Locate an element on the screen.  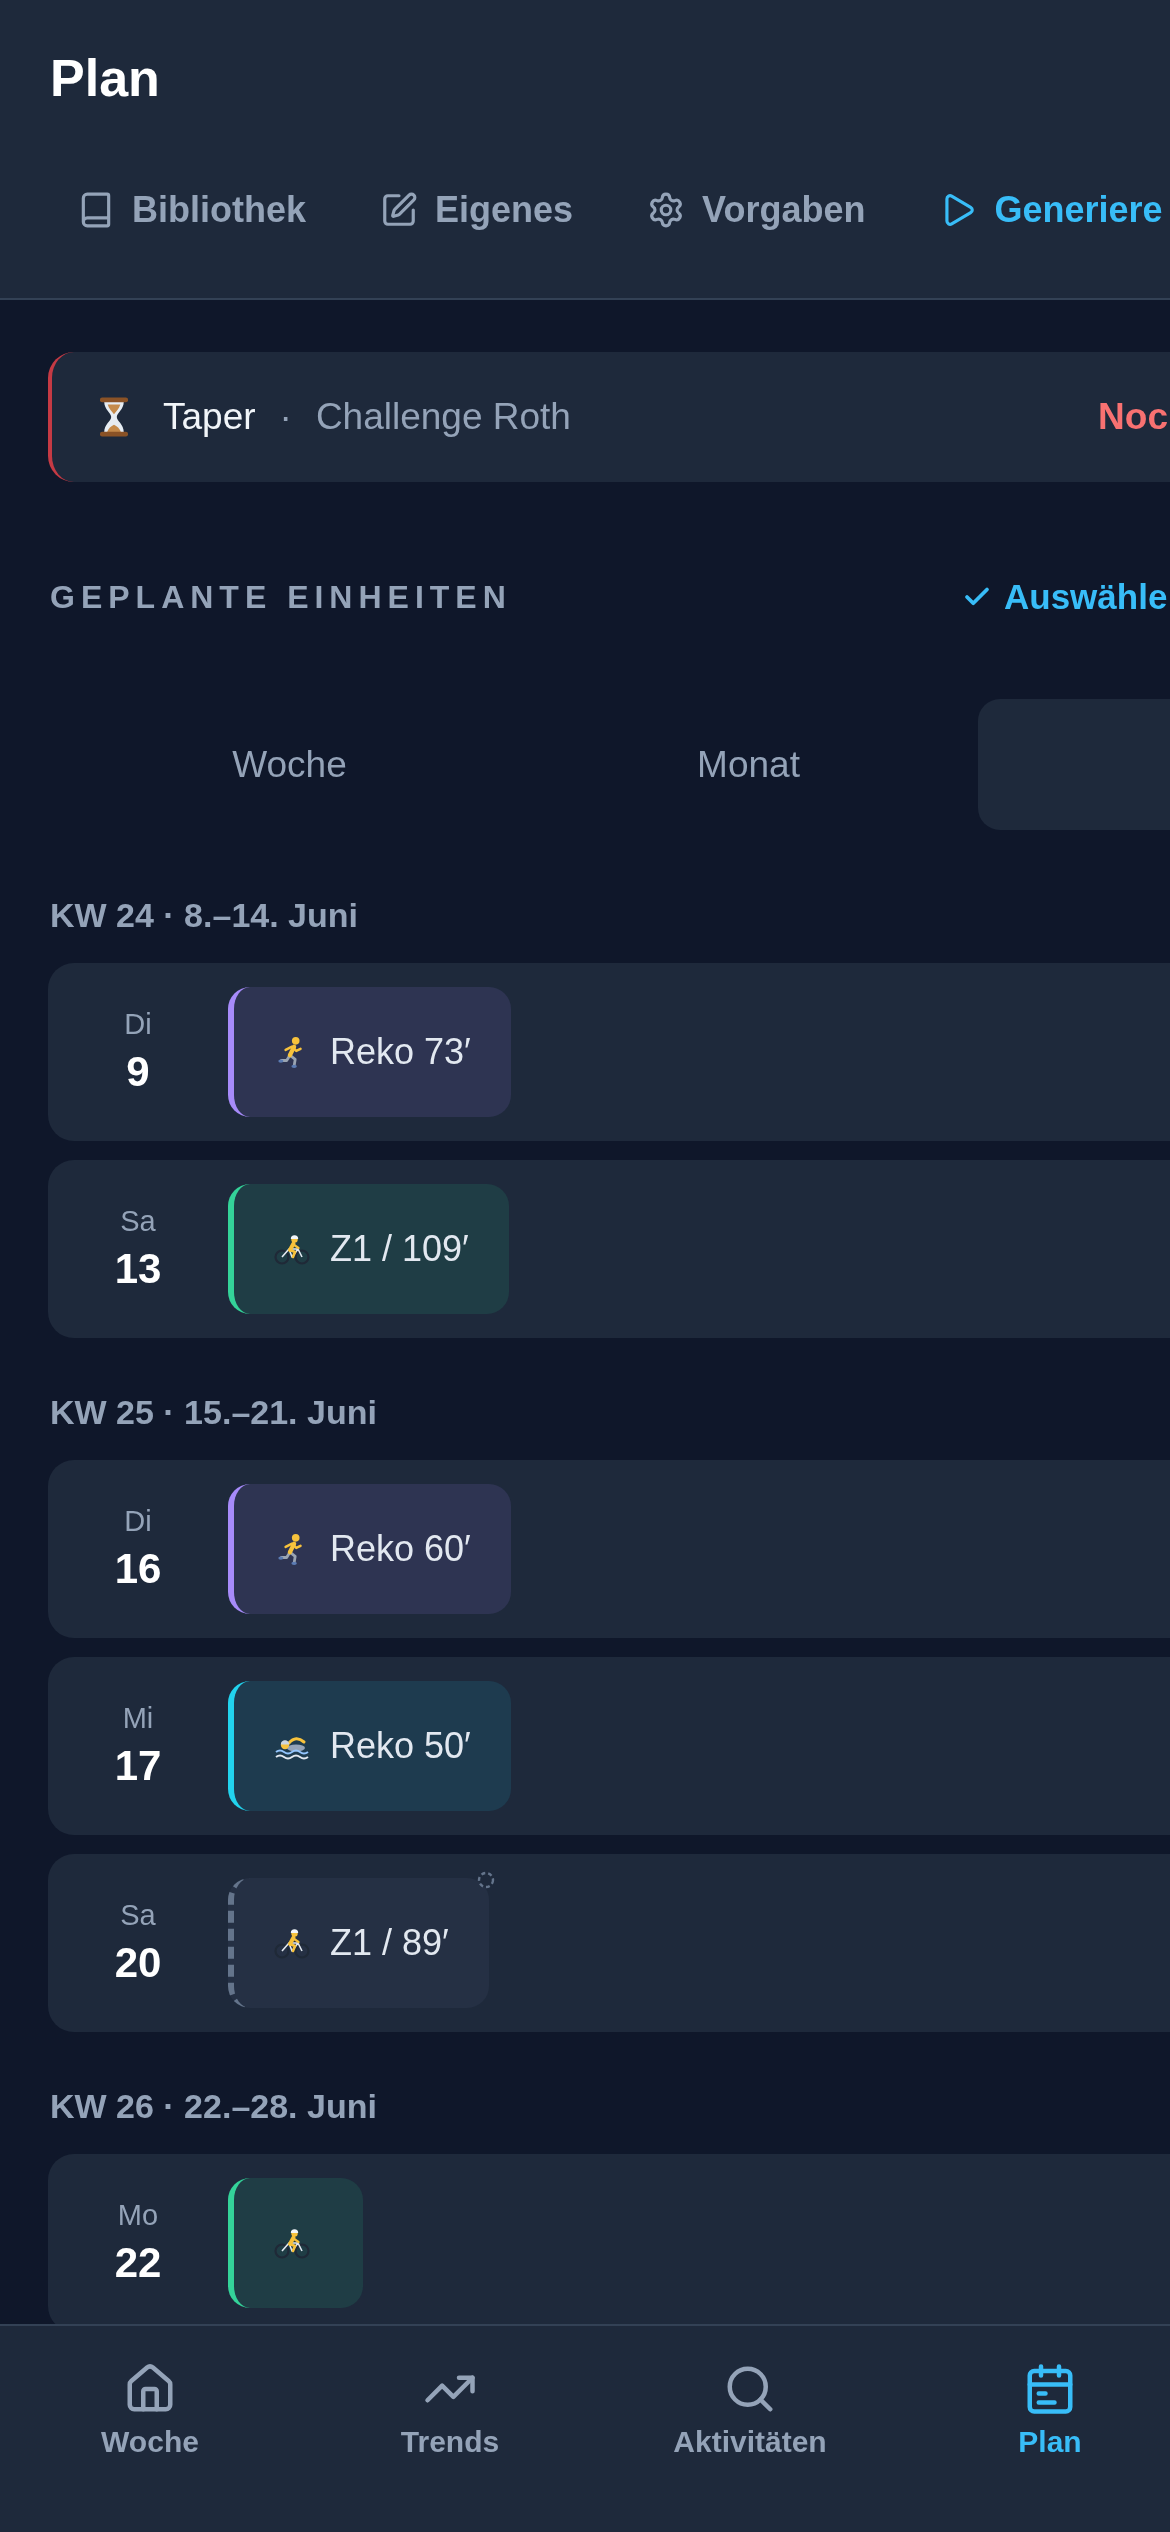
race-name: Challenge Roth is located at coordinates (443, 417).